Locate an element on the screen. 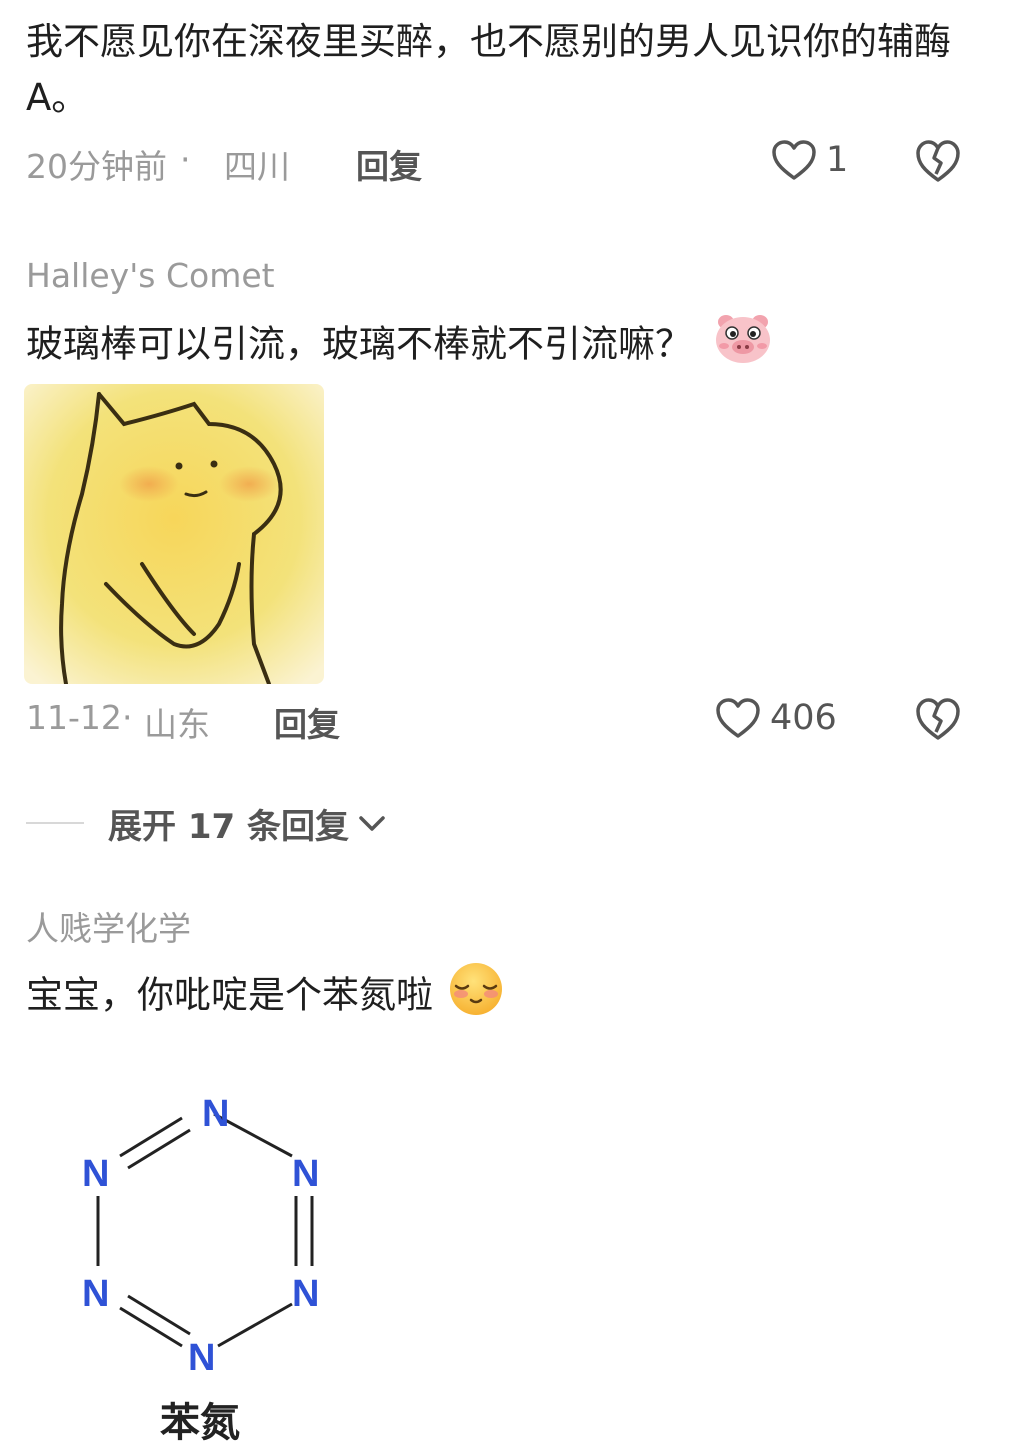 The height and width of the screenshot is (1456, 1014). comment-location: 山东 is located at coordinates (177, 724).